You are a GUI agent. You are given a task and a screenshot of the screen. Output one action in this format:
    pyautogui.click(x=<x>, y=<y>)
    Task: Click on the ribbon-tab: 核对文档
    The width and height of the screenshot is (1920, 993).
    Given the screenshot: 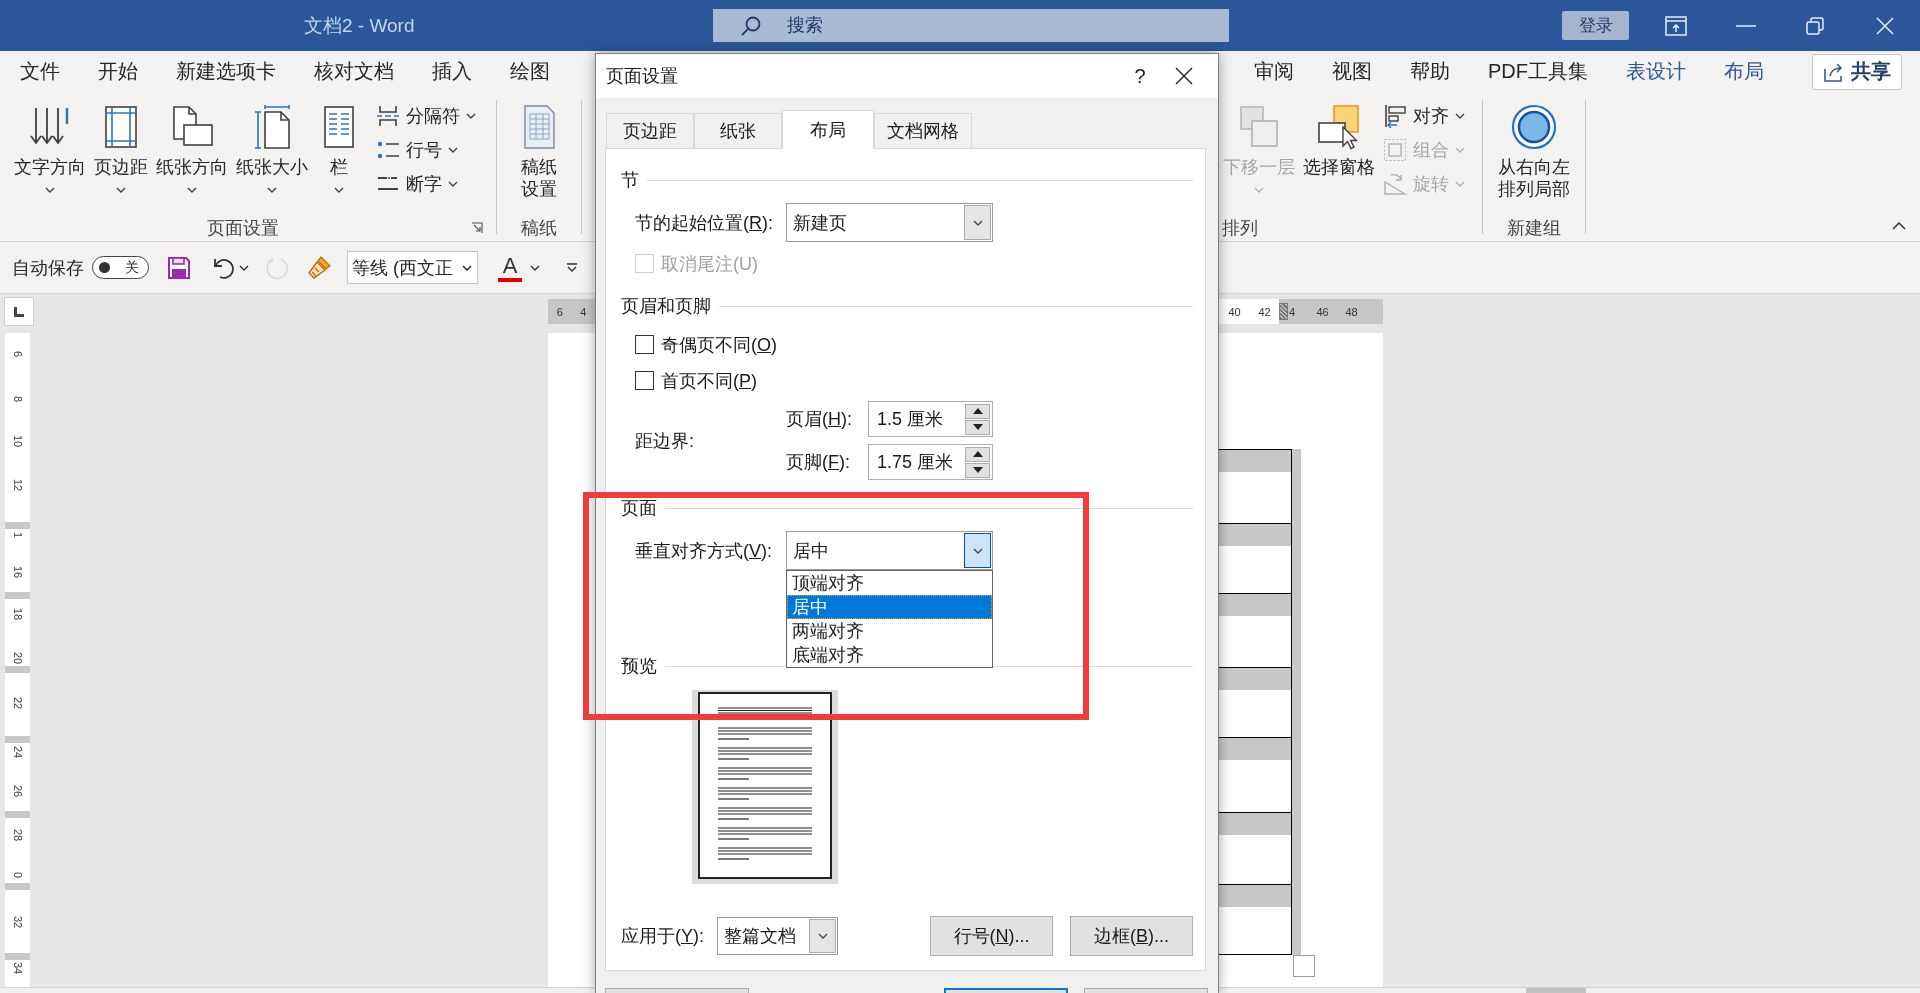 What is the action you would take?
    pyautogui.click(x=354, y=71)
    